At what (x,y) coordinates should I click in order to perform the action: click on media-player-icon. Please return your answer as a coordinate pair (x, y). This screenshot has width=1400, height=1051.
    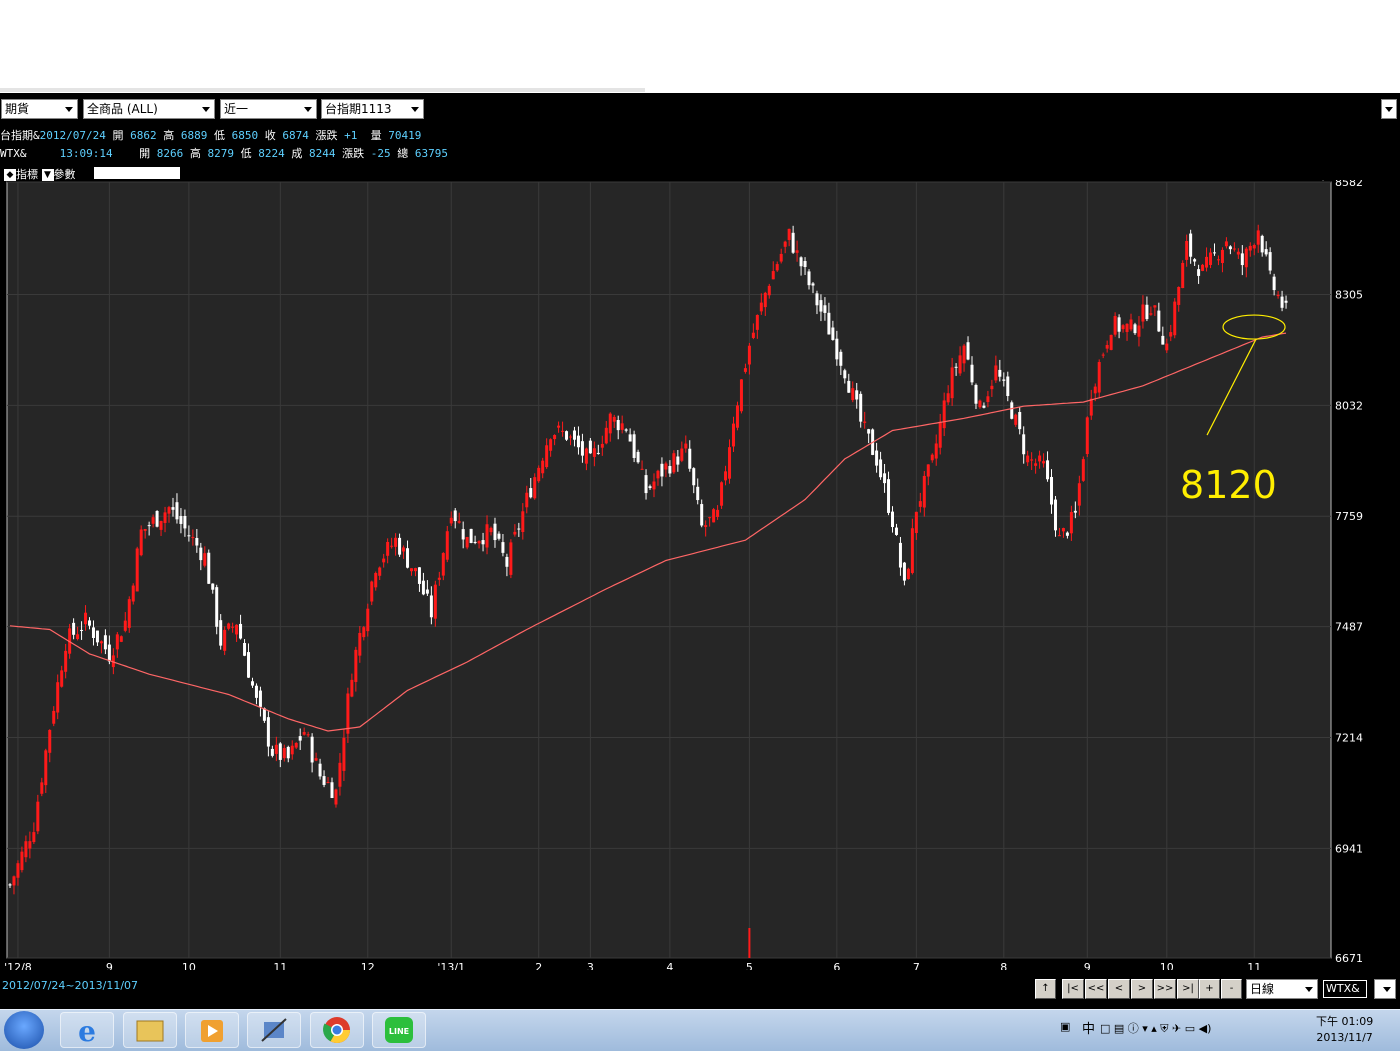
    Looking at the image, I should click on (212, 1030).